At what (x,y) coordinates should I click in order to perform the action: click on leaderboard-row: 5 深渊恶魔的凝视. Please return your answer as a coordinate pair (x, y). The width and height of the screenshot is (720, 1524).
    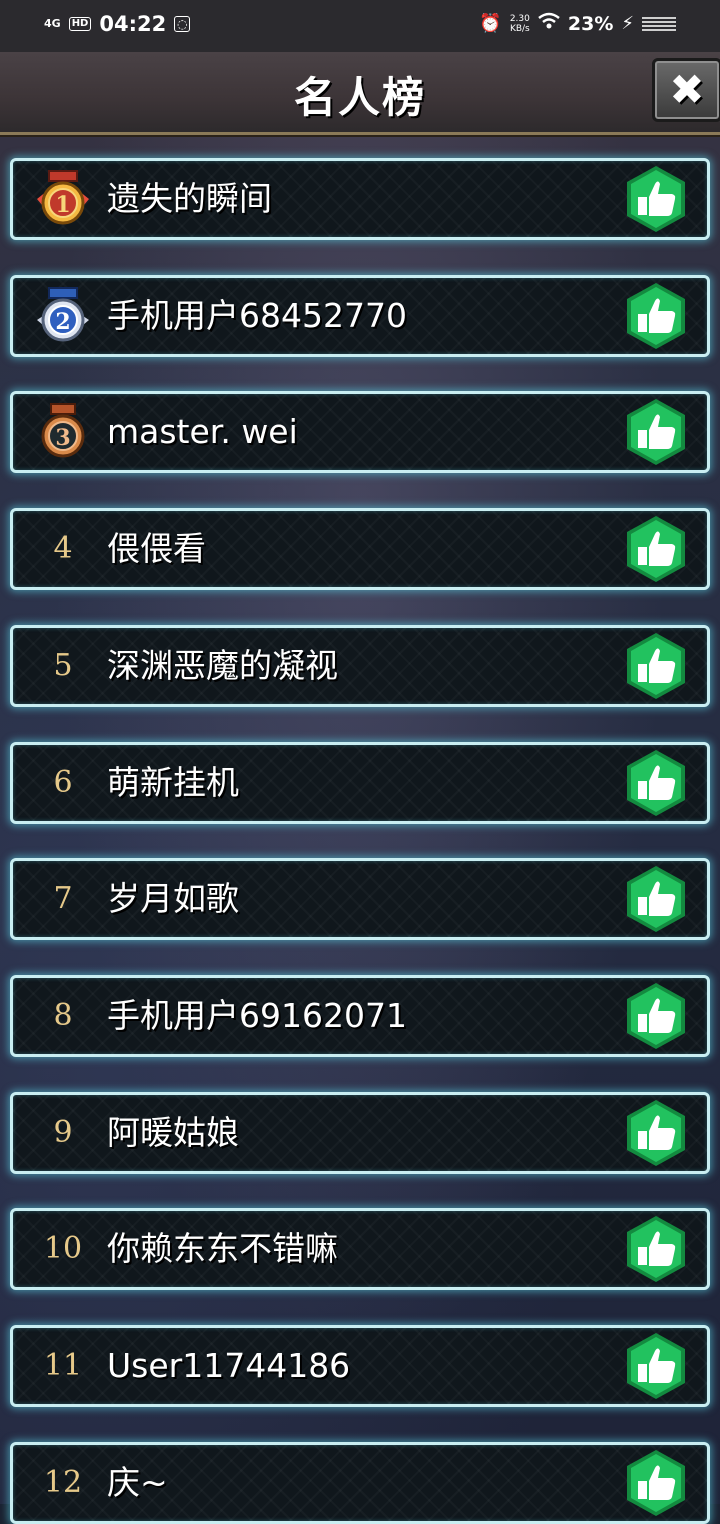
    Looking at the image, I should click on (360, 666).